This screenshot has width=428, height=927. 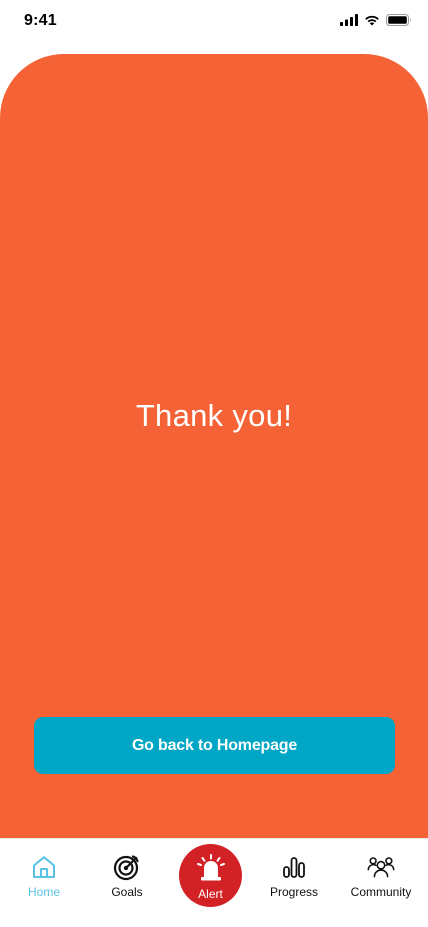 What do you see at coordinates (211, 867) in the screenshot?
I see `siren-icon` at bounding box center [211, 867].